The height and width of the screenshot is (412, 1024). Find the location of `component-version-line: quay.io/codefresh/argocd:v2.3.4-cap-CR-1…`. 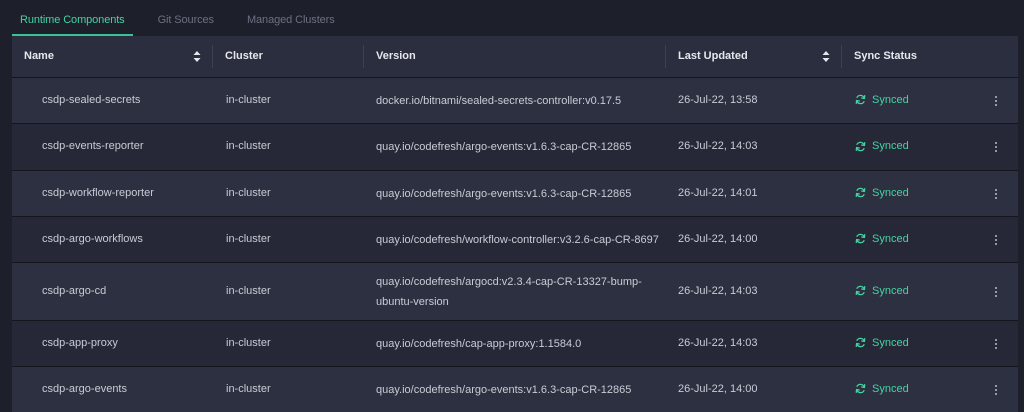

component-version-line: quay.io/codefresh/argocd:v2.3.4-cap-CR-1… is located at coordinates (509, 281).